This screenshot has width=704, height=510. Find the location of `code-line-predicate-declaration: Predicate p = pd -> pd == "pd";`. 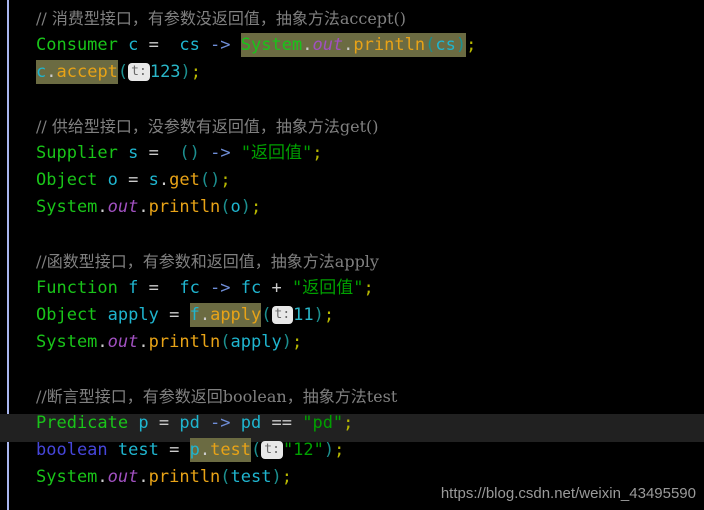

code-line-predicate-declaration: Predicate p = pd -> pd == "pd"; is located at coordinates (352, 423).